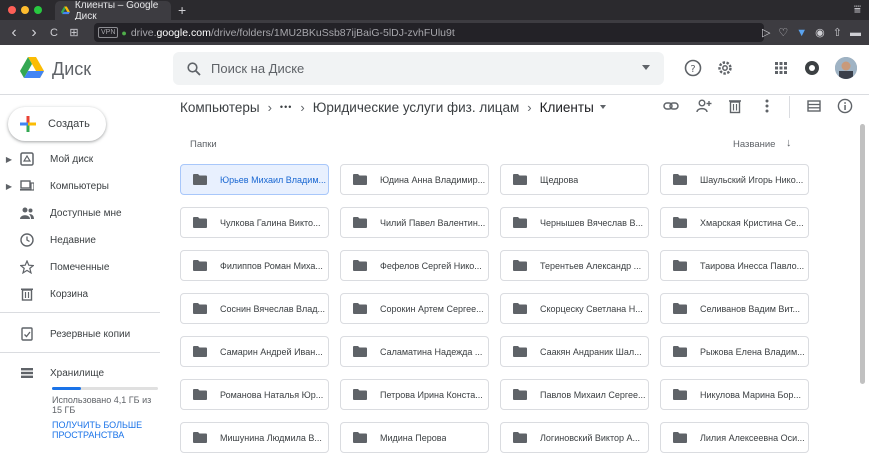  Describe the element at coordinates (25, 10) in the screenshot. I see `minimize-window-button` at that location.